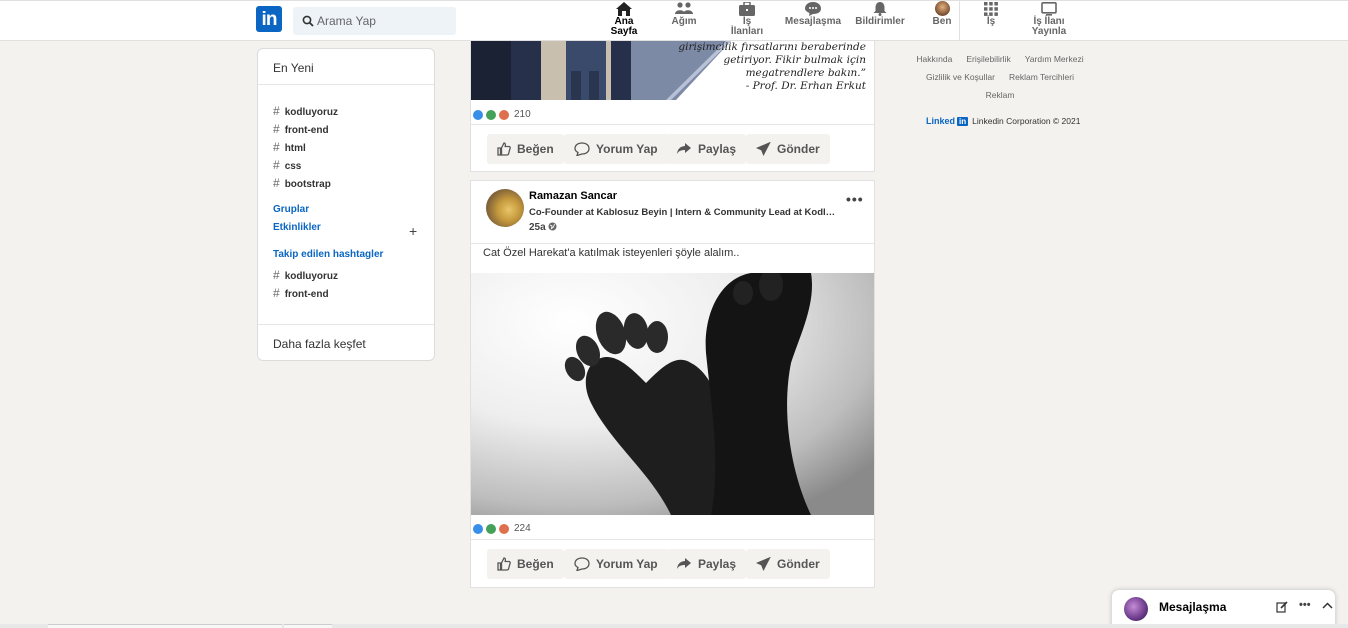 This screenshot has width=1348, height=628. I want to click on messaging-title: Mesajlaşma, so click(1193, 607).